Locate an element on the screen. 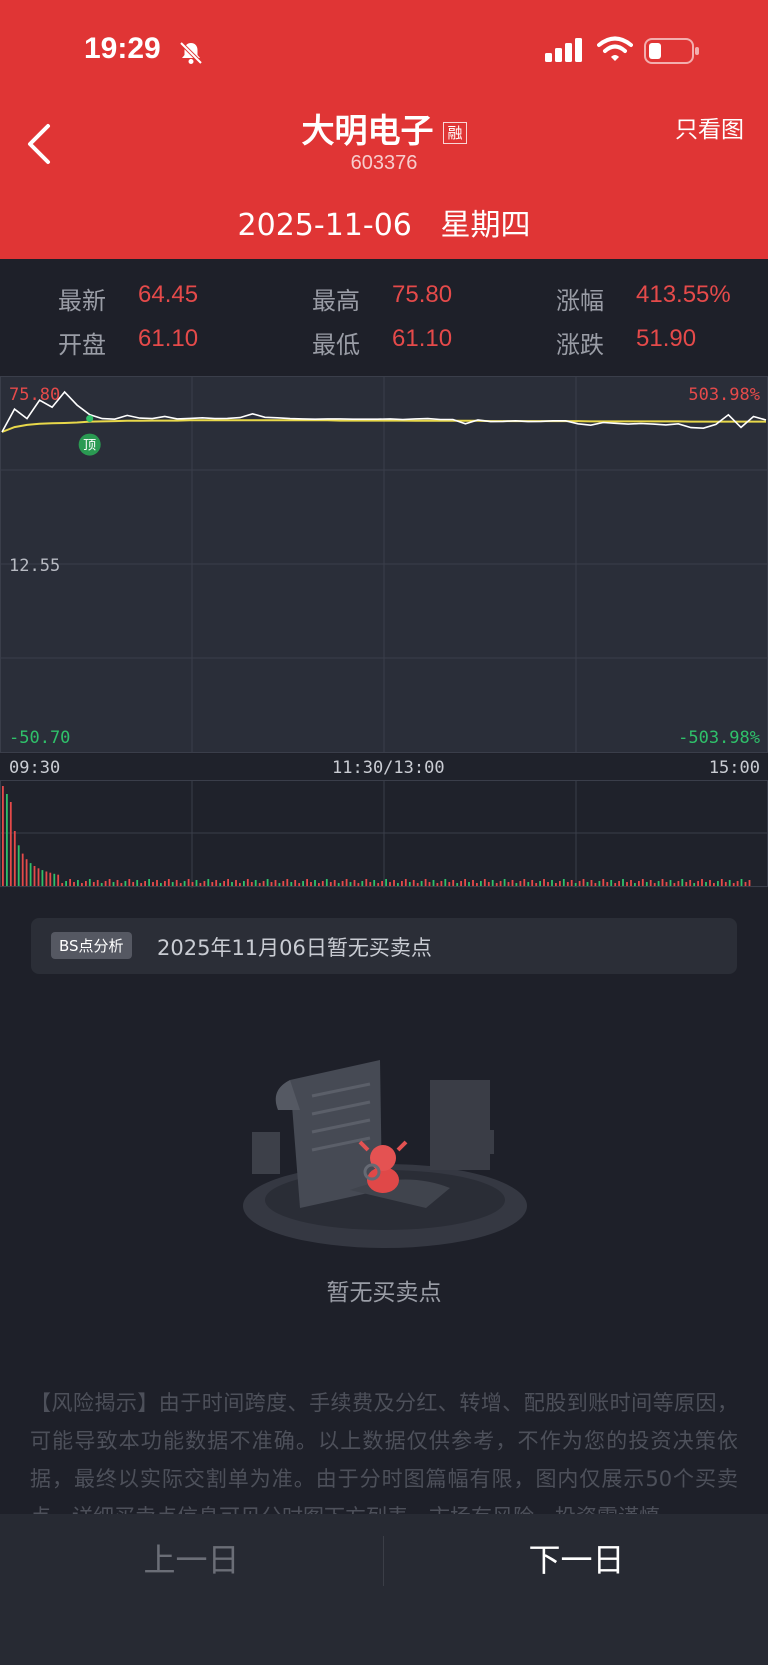  axis-price-top: 75.80 is located at coordinates (35, 395).